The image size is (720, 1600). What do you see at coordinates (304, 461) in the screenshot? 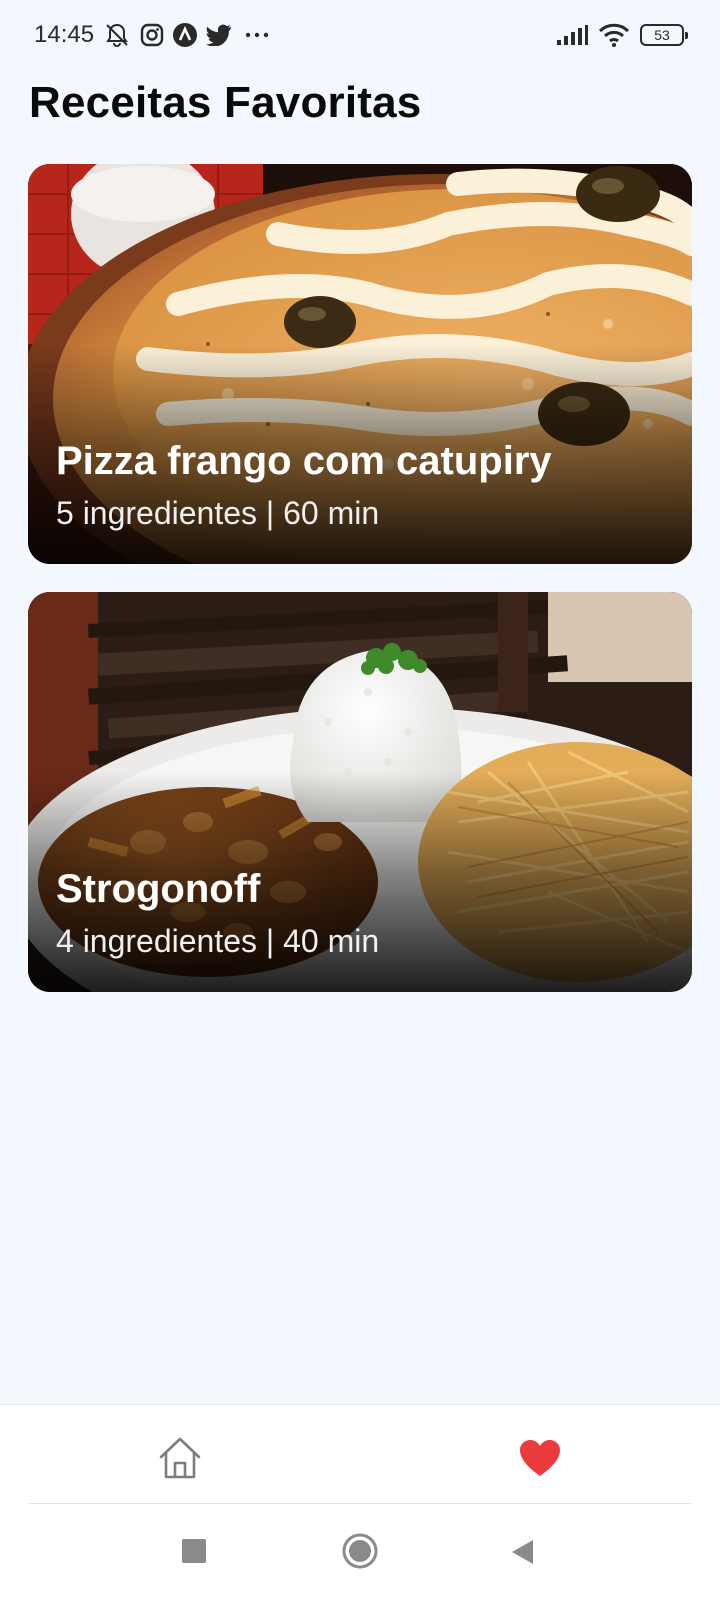
I see `recipe-title: Pizza frango com catupiry` at bounding box center [304, 461].